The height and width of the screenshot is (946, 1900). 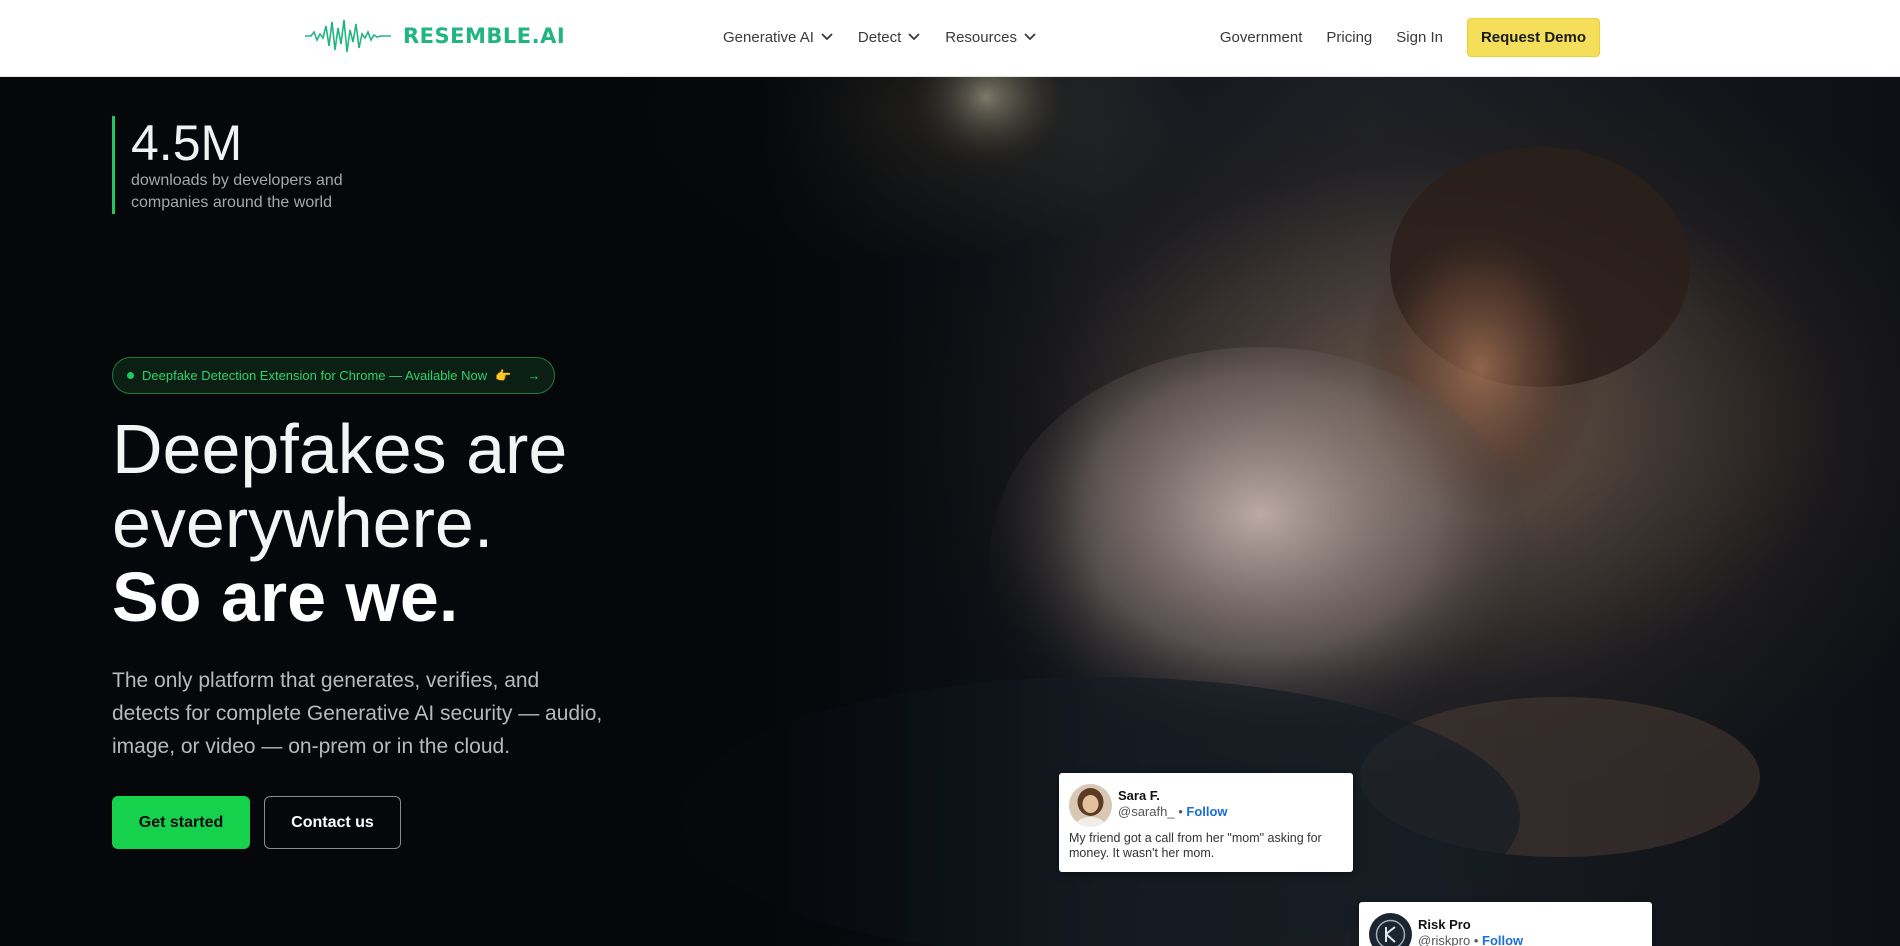 What do you see at coordinates (1139, 795) in the screenshot?
I see `tweet-author-name: Sara F.` at bounding box center [1139, 795].